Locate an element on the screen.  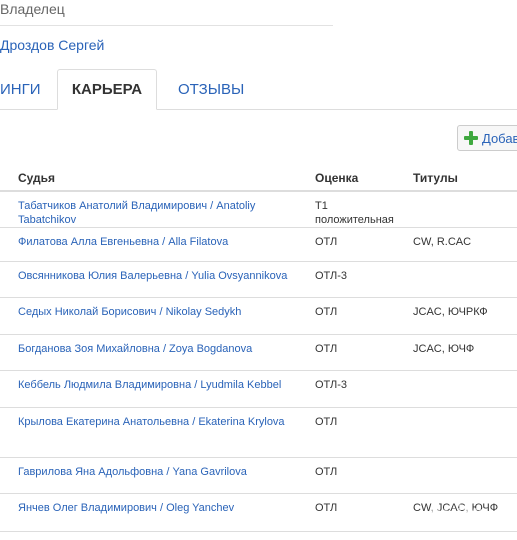
titles-cell: JCAC, ЮЧФ is located at coordinates (465, 352).